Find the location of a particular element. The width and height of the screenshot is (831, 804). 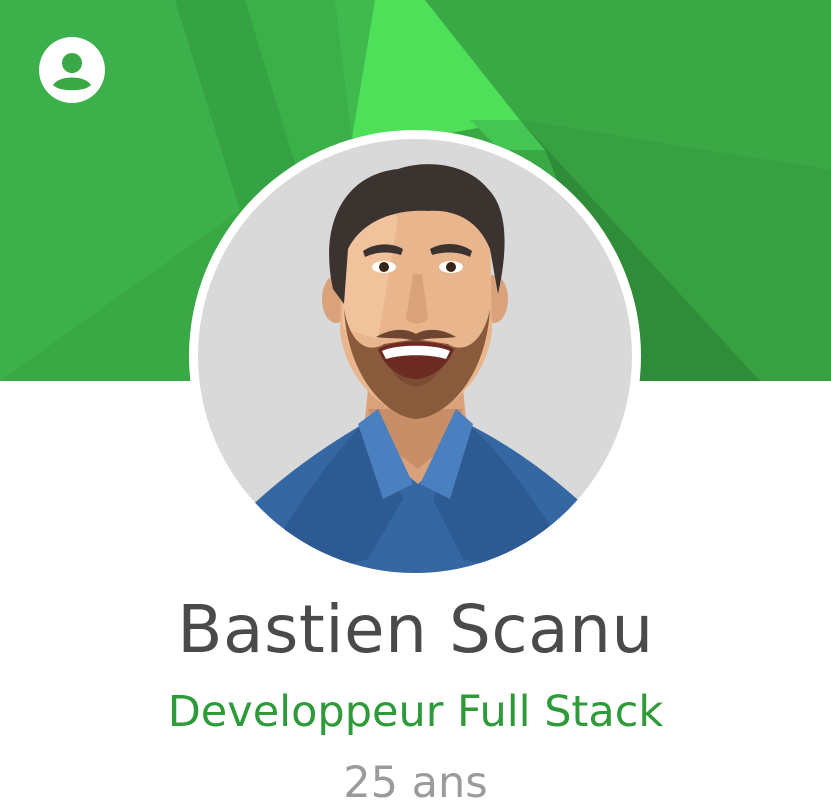

profile-title: Developpeur Full Stack is located at coordinates (415, 712).